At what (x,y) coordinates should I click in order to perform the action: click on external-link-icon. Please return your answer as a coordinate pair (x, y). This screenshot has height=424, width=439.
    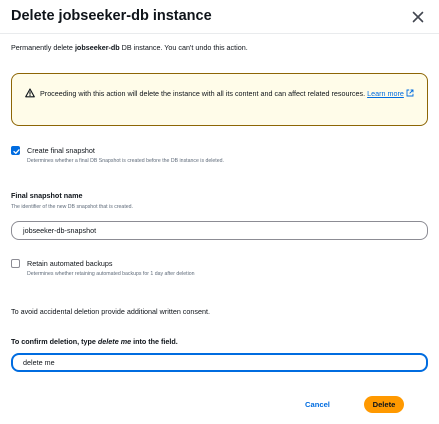
    Looking at the image, I should click on (410, 93).